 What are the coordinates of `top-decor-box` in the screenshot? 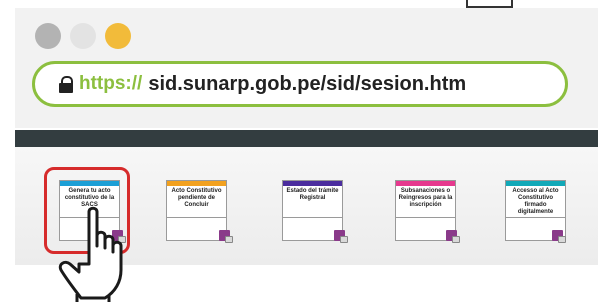 It's located at (489, 4).